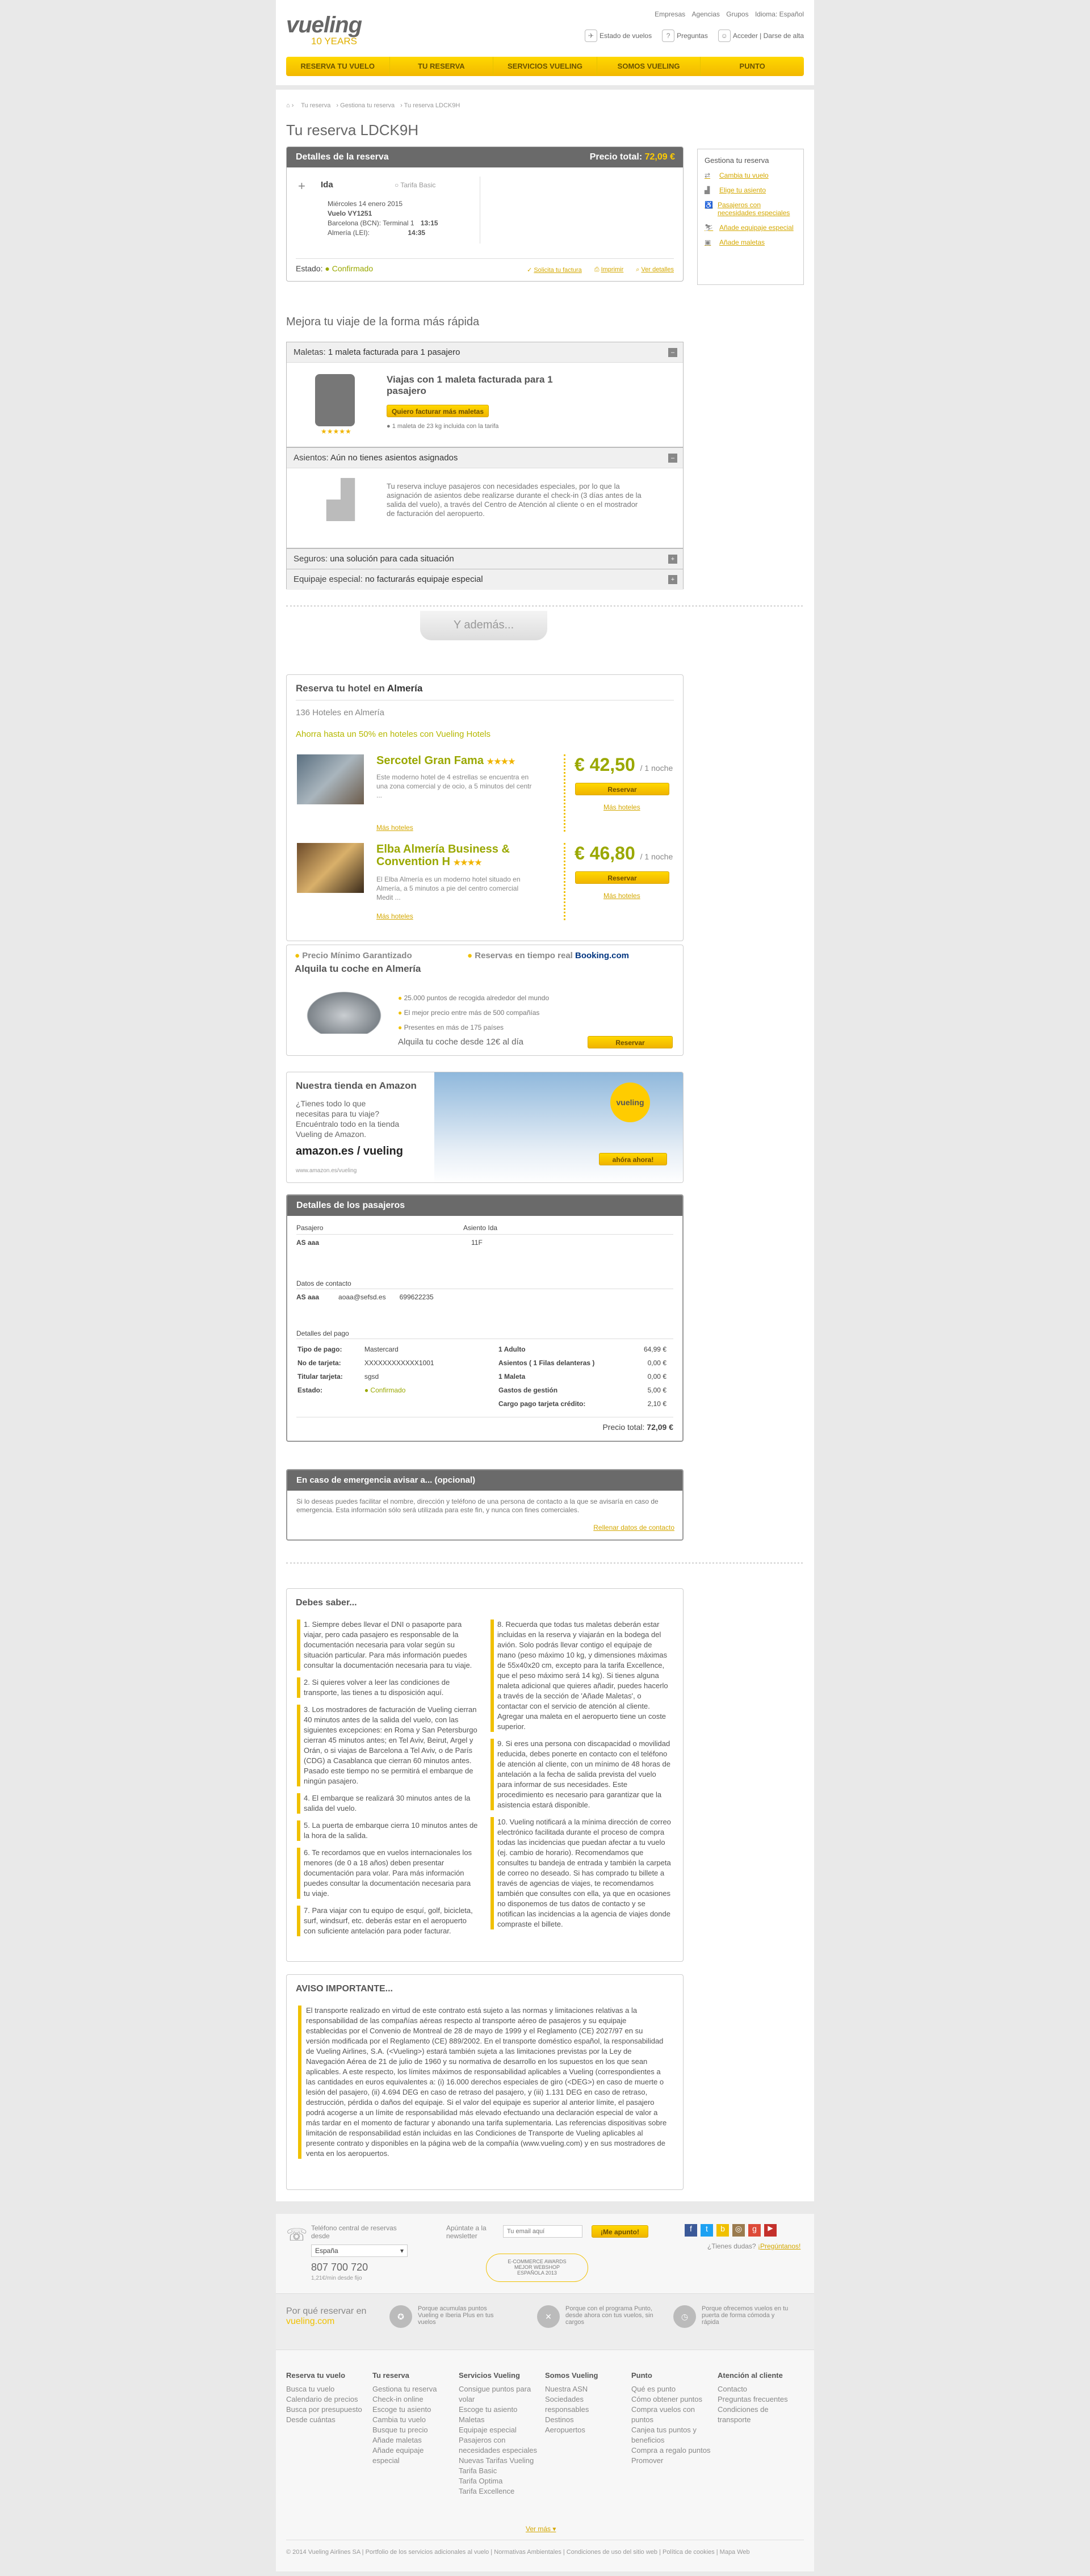 This screenshot has width=1090, height=2576. I want to click on nav-somos: SOMOS VUELING, so click(649, 67).